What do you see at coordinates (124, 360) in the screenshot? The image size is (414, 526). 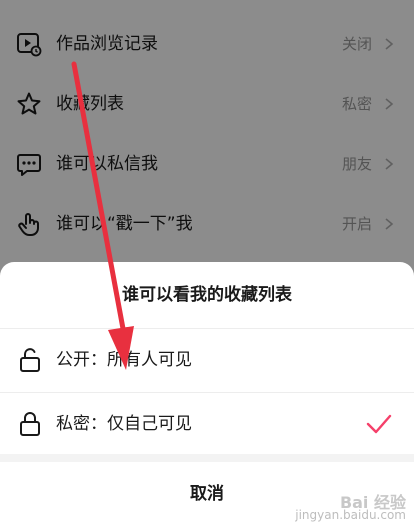 I see `option-label: 公开：所有人可见` at bounding box center [124, 360].